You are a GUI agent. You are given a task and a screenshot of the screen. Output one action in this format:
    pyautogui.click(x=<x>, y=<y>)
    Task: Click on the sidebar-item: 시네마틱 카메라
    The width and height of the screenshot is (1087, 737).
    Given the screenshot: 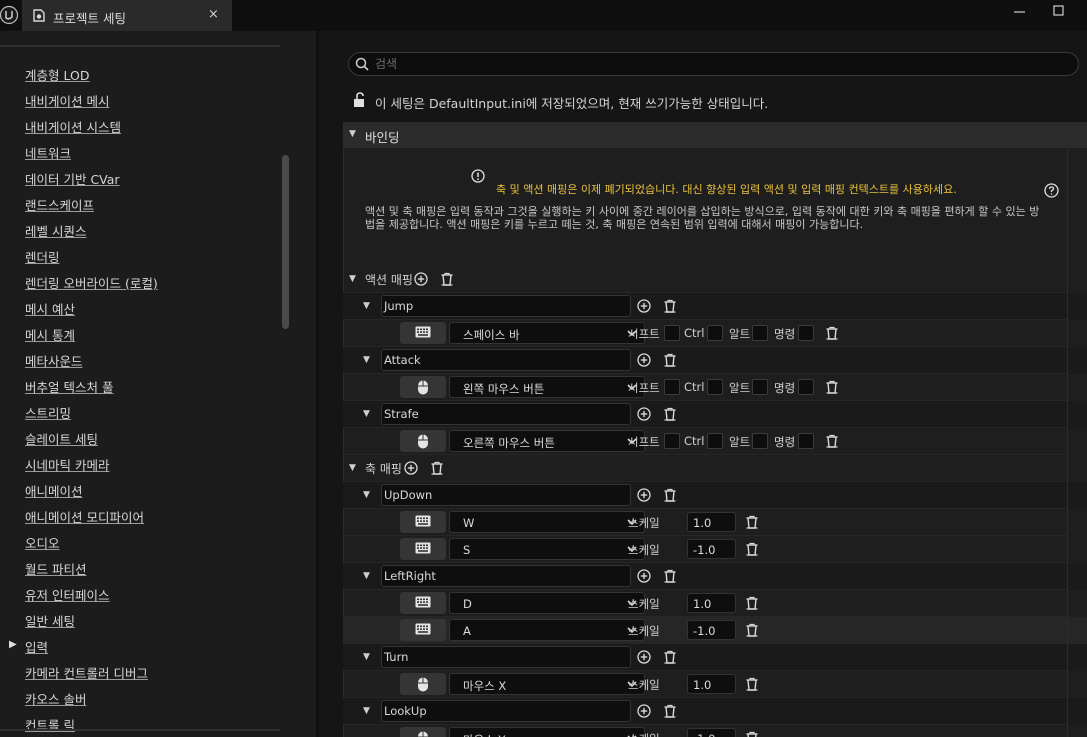 What is the action you would take?
    pyautogui.click(x=67, y=464)
    